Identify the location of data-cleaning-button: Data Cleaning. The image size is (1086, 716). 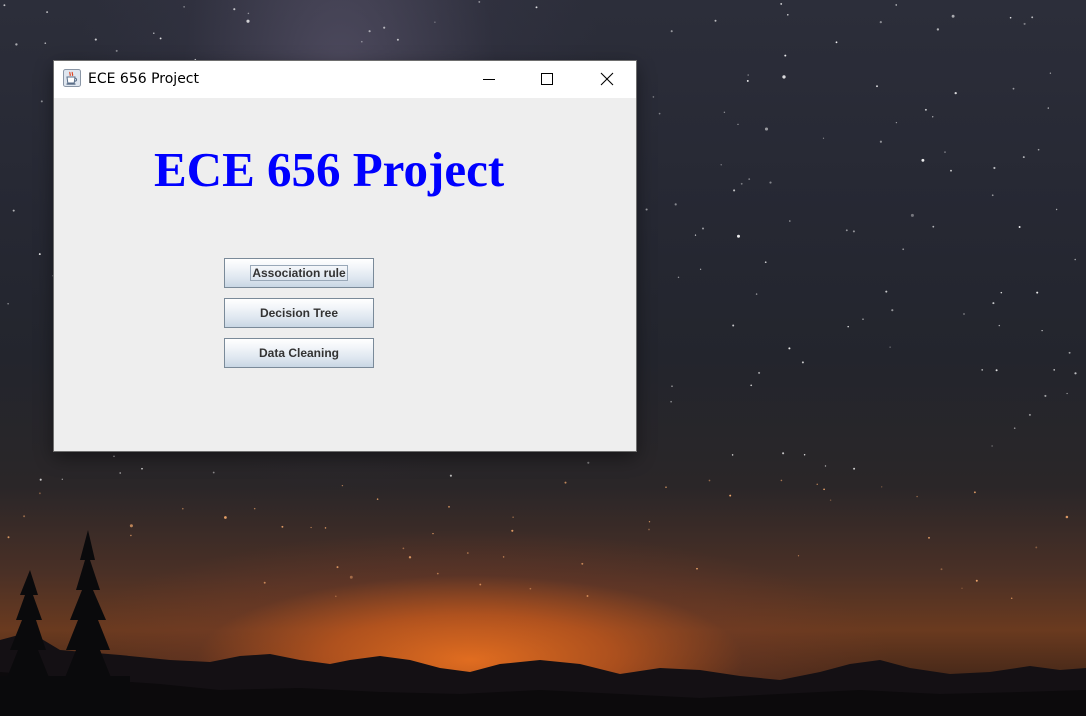
(299, 353).